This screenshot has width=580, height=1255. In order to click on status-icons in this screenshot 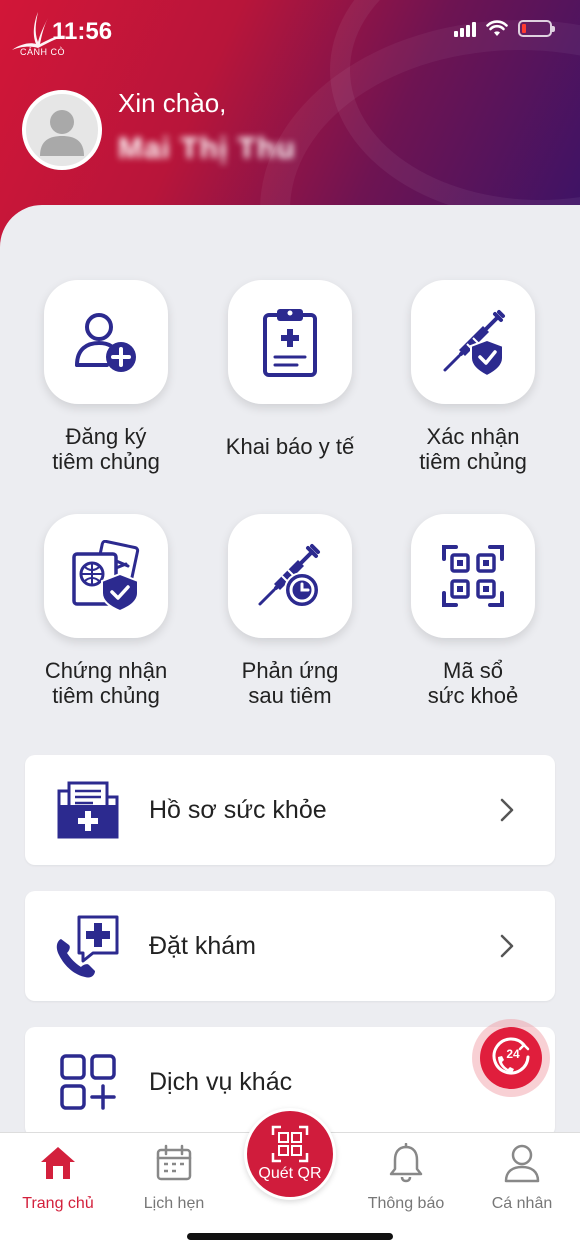, I will do `click(504, 28)`.